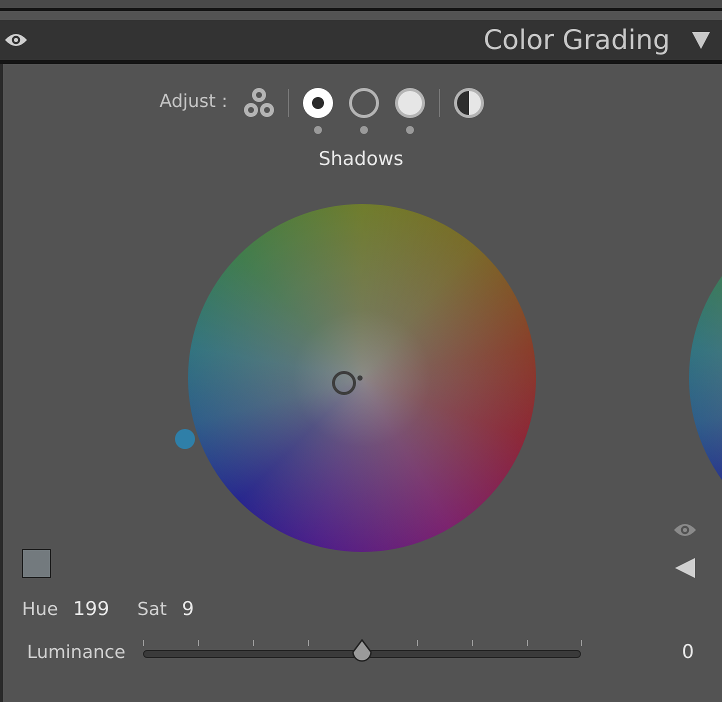 The height and width of the screenshot is (702, 722). Describe the element at coordinates (361, 159) in the screenshot. I see `wheel-label: Shadows` at that location.